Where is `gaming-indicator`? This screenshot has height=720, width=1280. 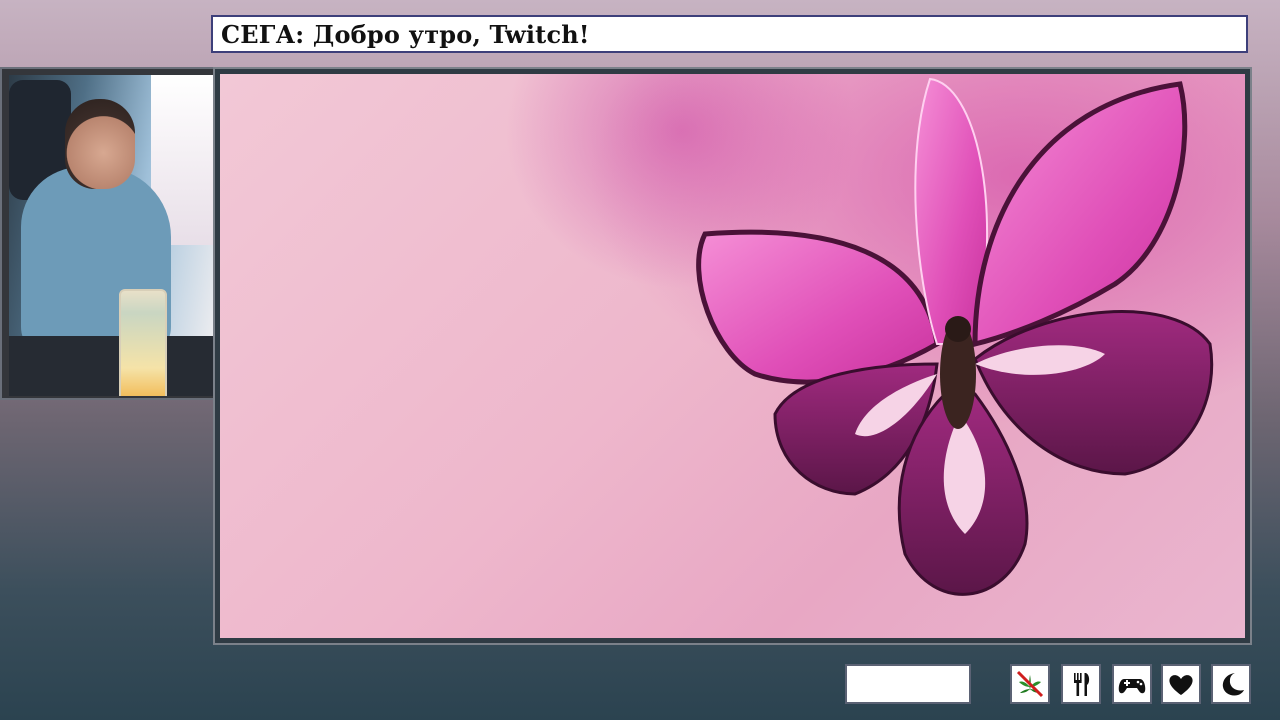 gaming-indicator is located at coordinates (1132, 684).